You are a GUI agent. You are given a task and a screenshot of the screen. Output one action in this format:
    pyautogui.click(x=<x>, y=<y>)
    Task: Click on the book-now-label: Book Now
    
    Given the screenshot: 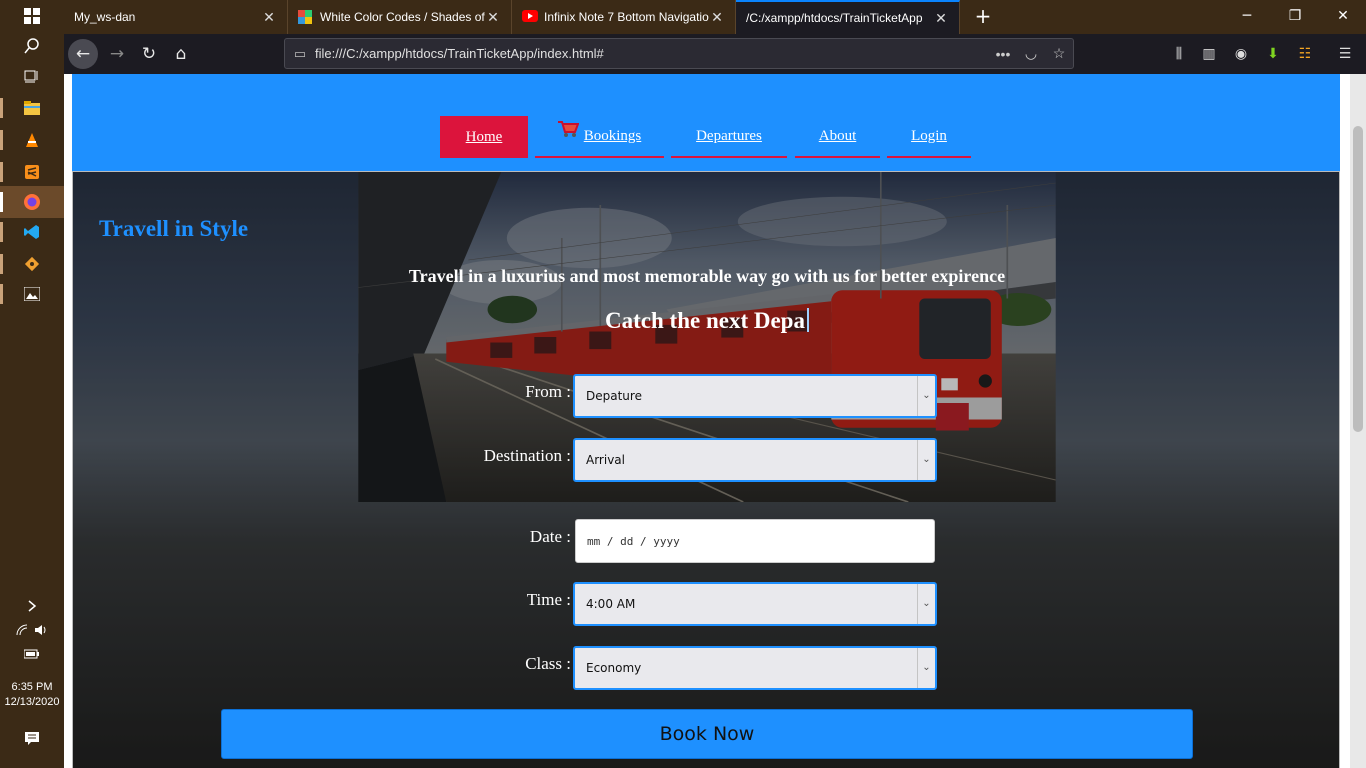 What is the action you would take?
    pyautogui.click(x=707, y=734)
    